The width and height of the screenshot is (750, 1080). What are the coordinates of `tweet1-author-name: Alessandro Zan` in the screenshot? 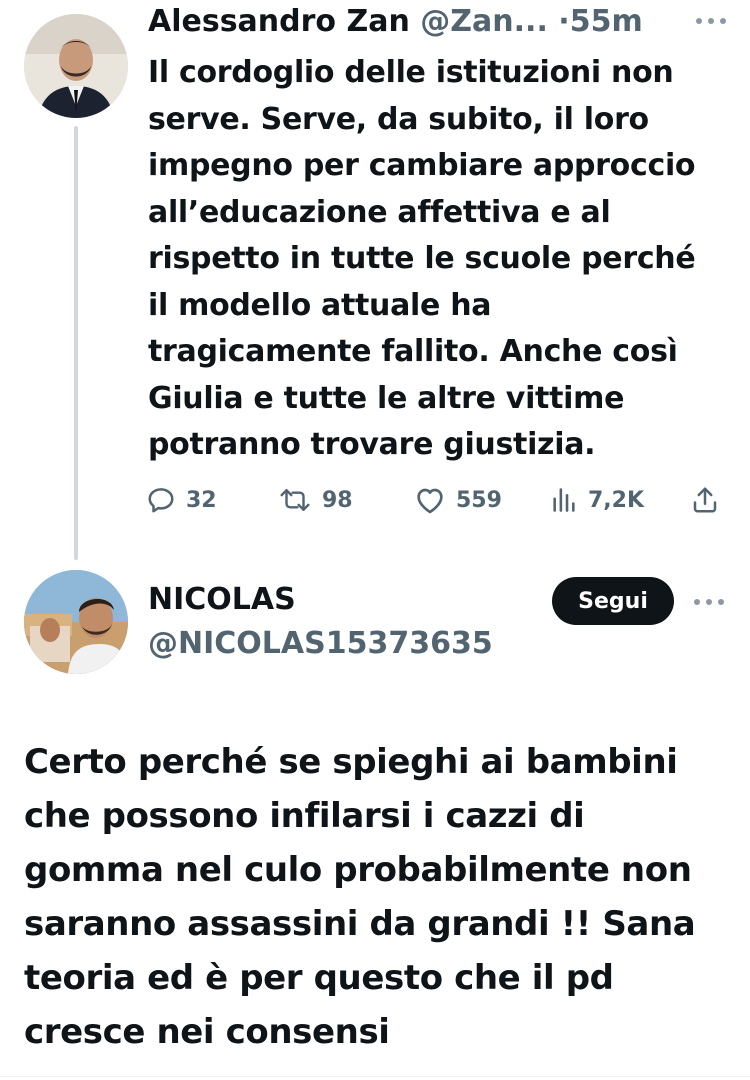 It's located at (279, 21).